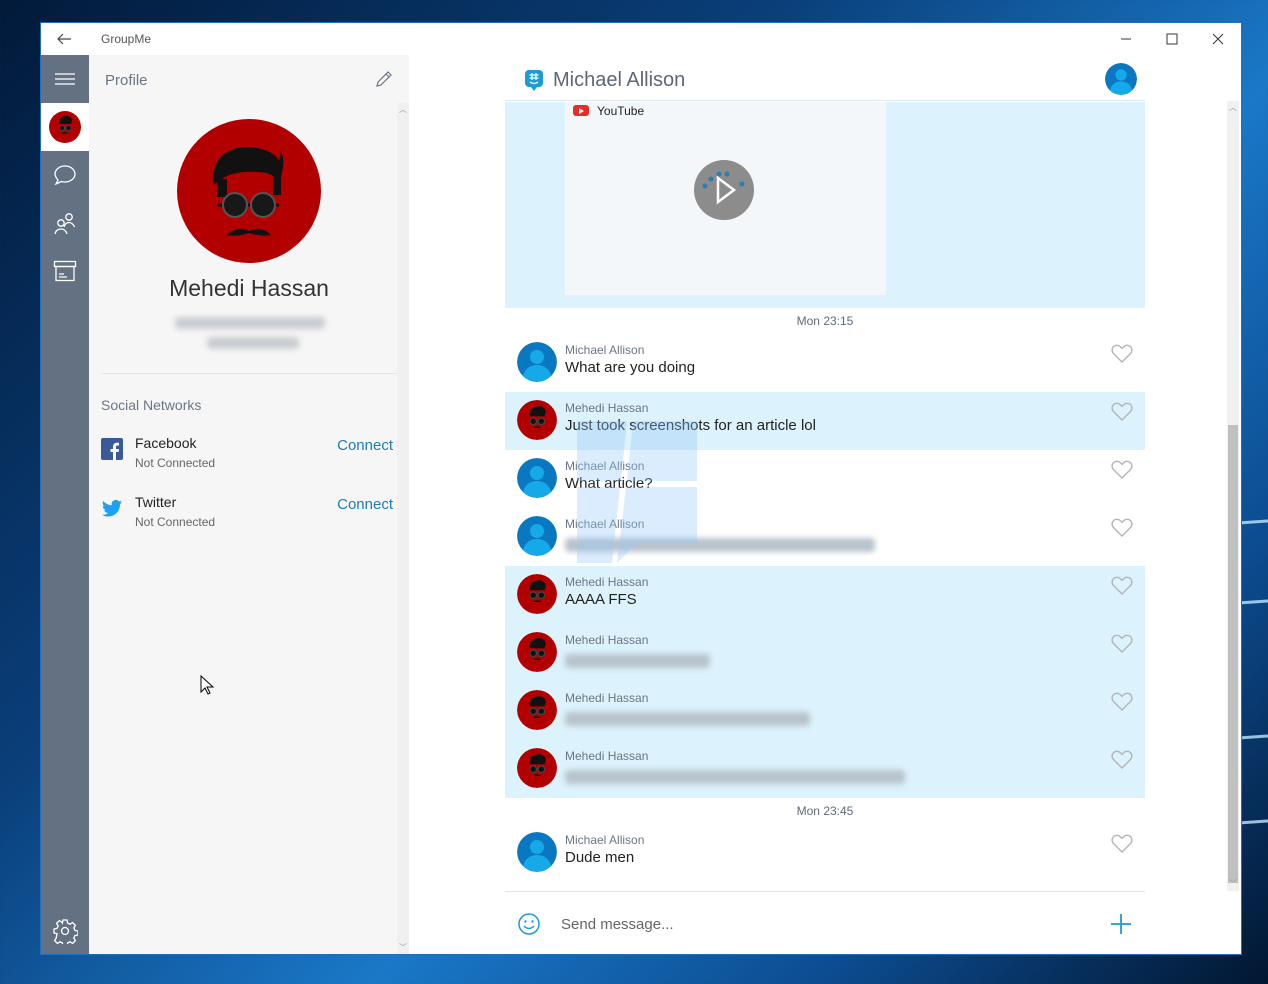 Image resolution: width=1268 pixels, height=984 pixels. I want to click on youtube-attachment-row: YouTube, so click(825, 205).